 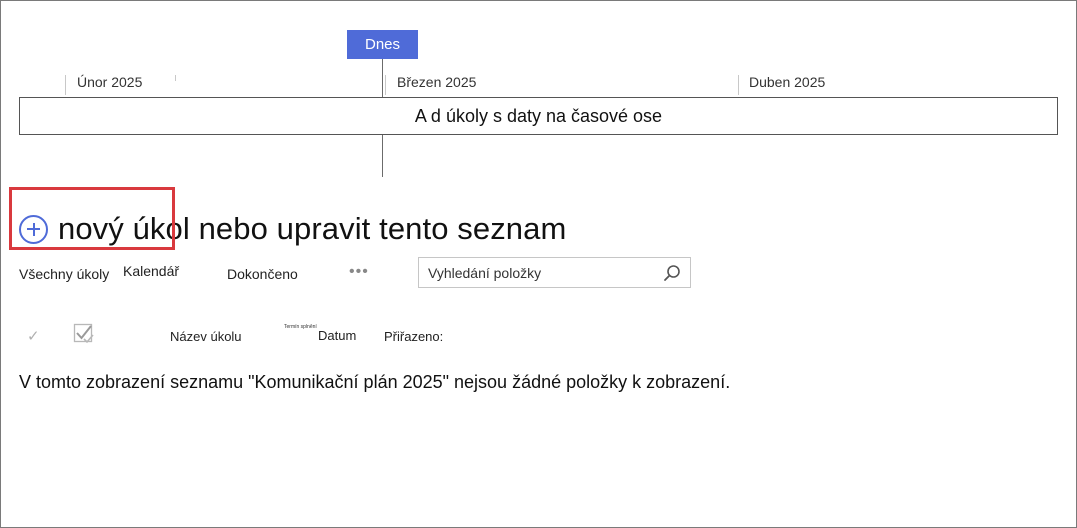 I want to click on today-marker: Dnes, so click(x=382, y=44).